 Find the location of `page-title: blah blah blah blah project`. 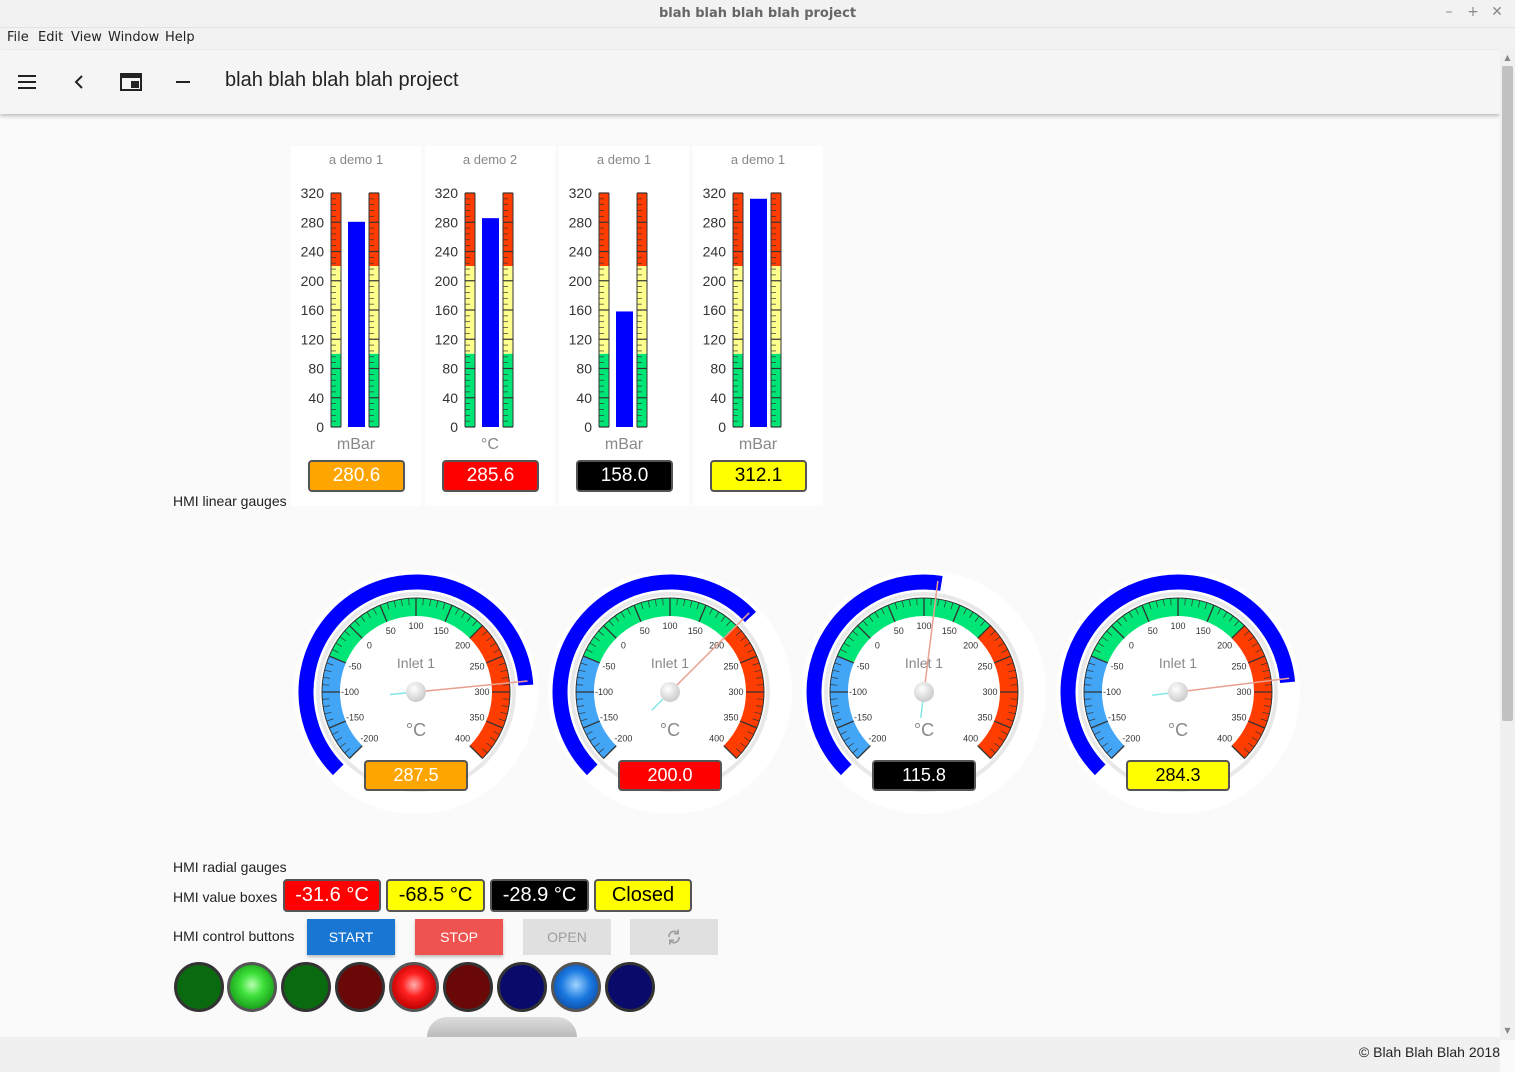

page-title: blah blah blah blah project is located at coordinates (342, 80).